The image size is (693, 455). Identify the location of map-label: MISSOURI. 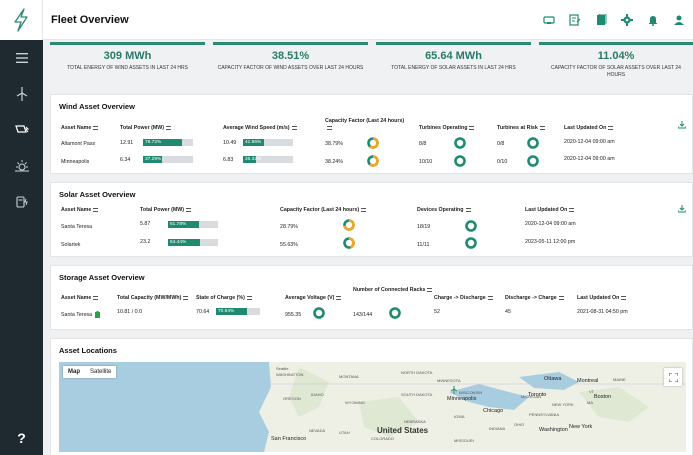
(464, 440).